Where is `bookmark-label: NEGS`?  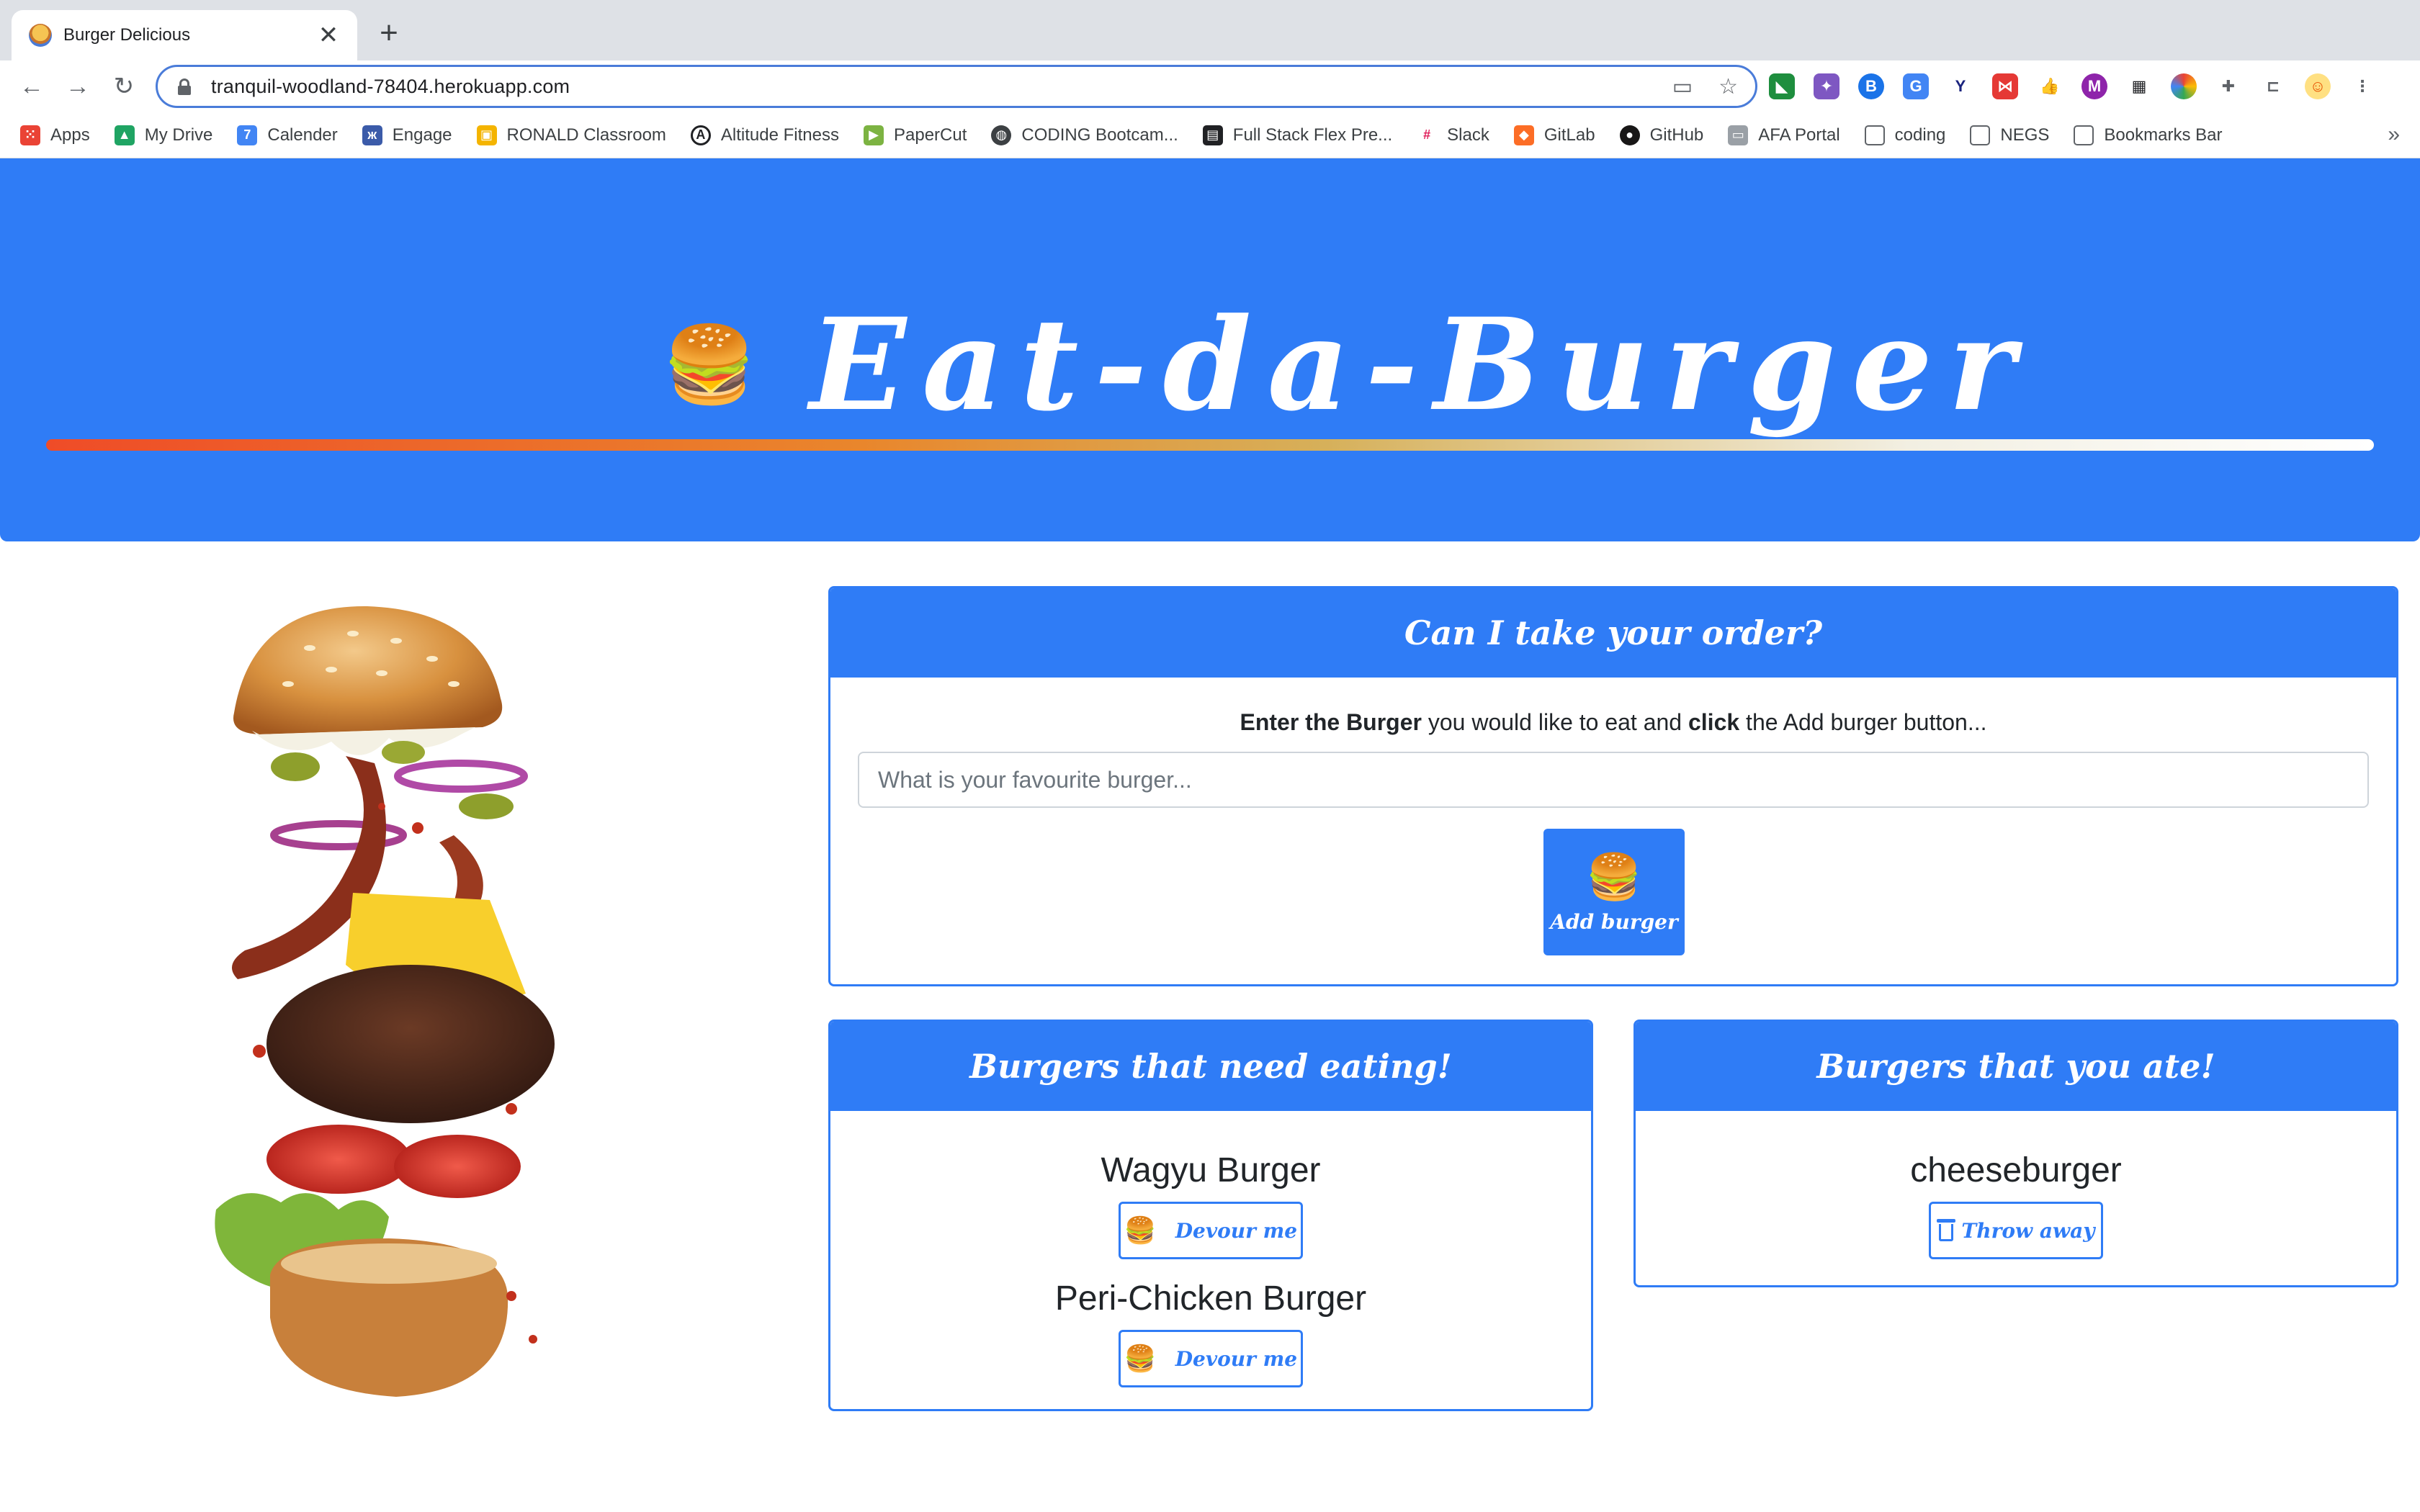
bookmark-label: NEGS is located at coordinates (2025, 135).